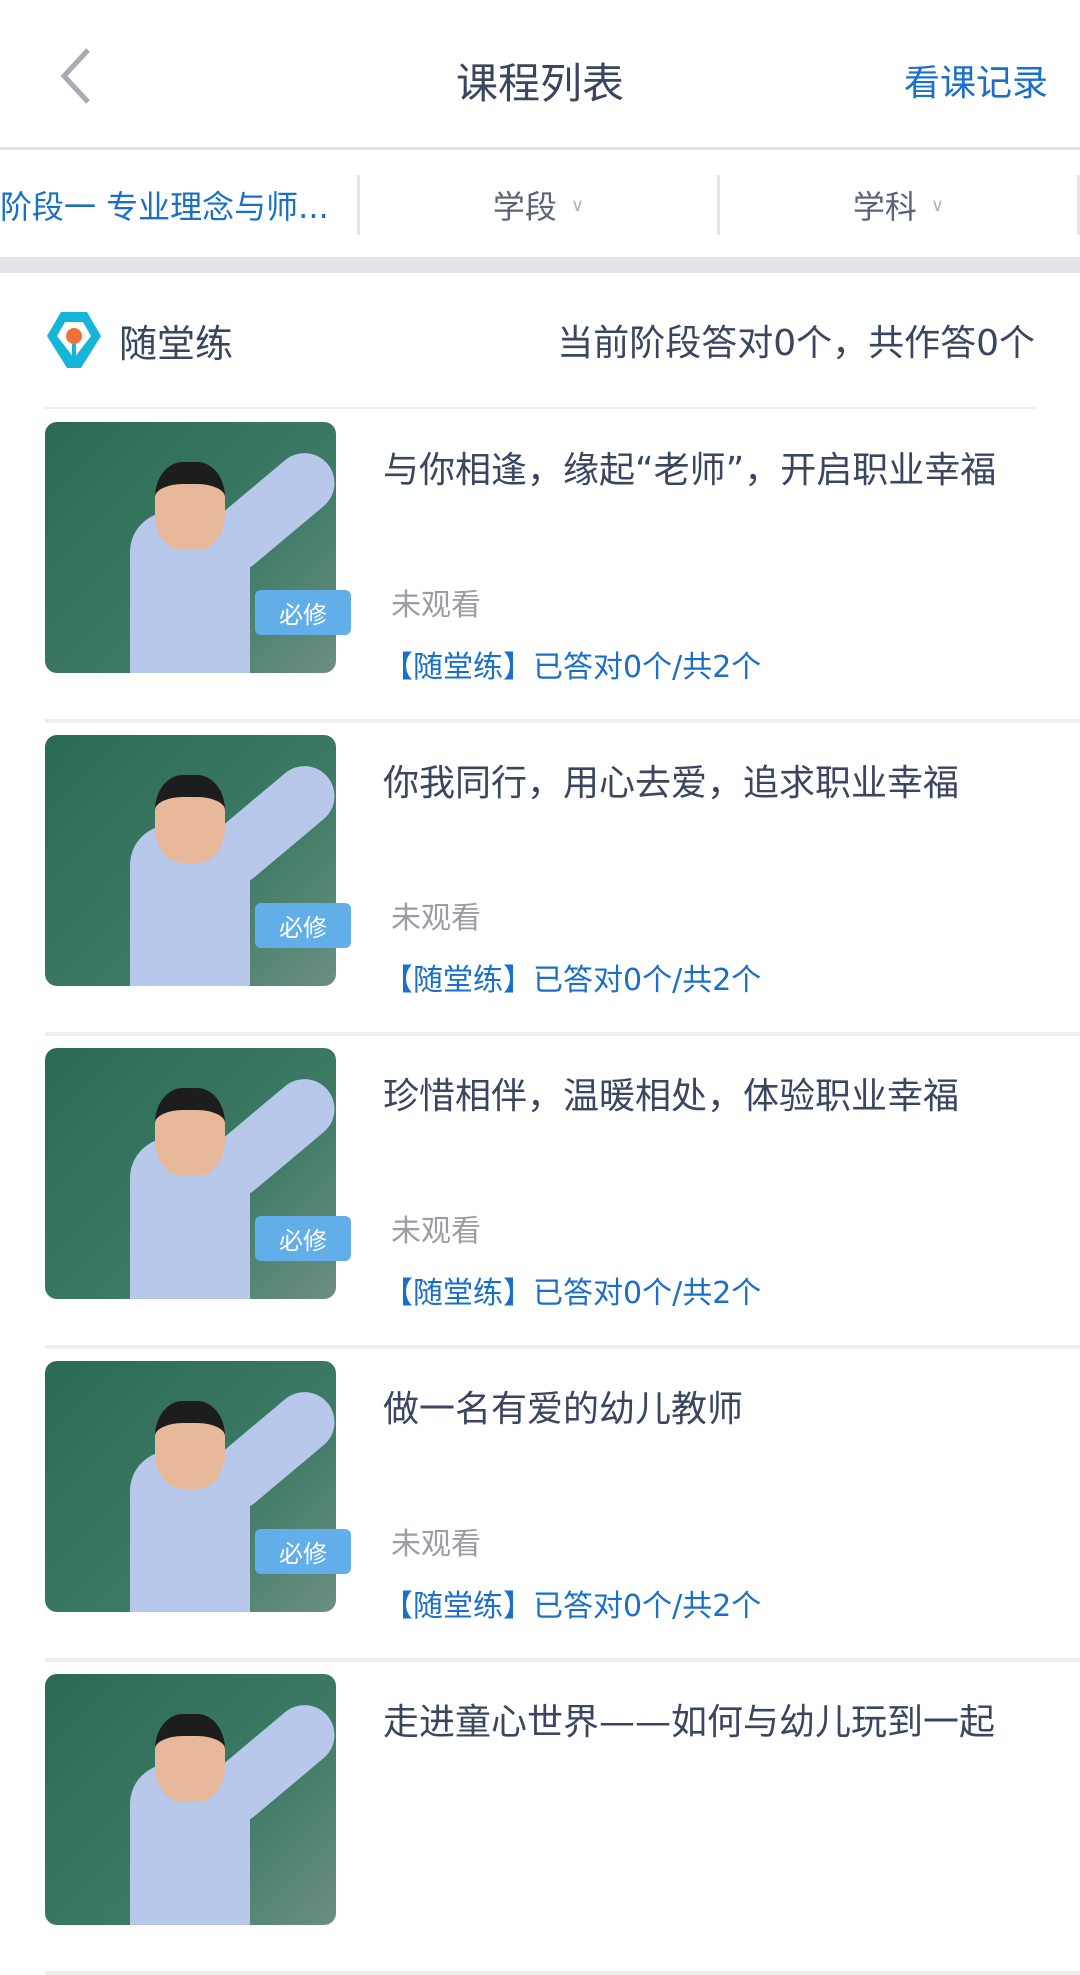  I want to click on practice-label: 随堂练, so click(176, 343).